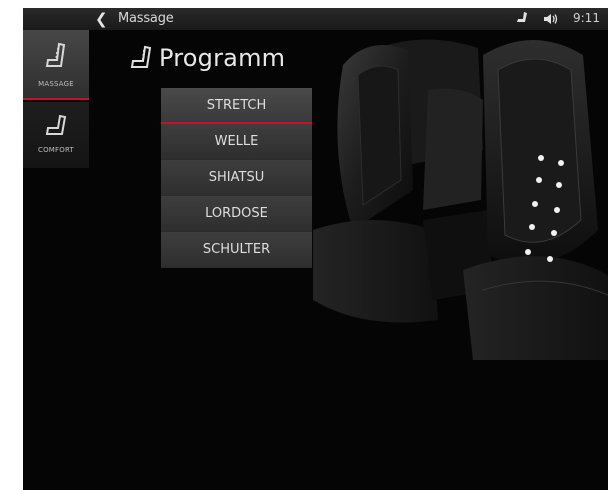 The height and width of the screenshot is (490, 608). What do you see at coordinates (236, 214) in the screenshot?
I see `menu-item-lordose: LORDOSE` at bounding box center [236, 214].